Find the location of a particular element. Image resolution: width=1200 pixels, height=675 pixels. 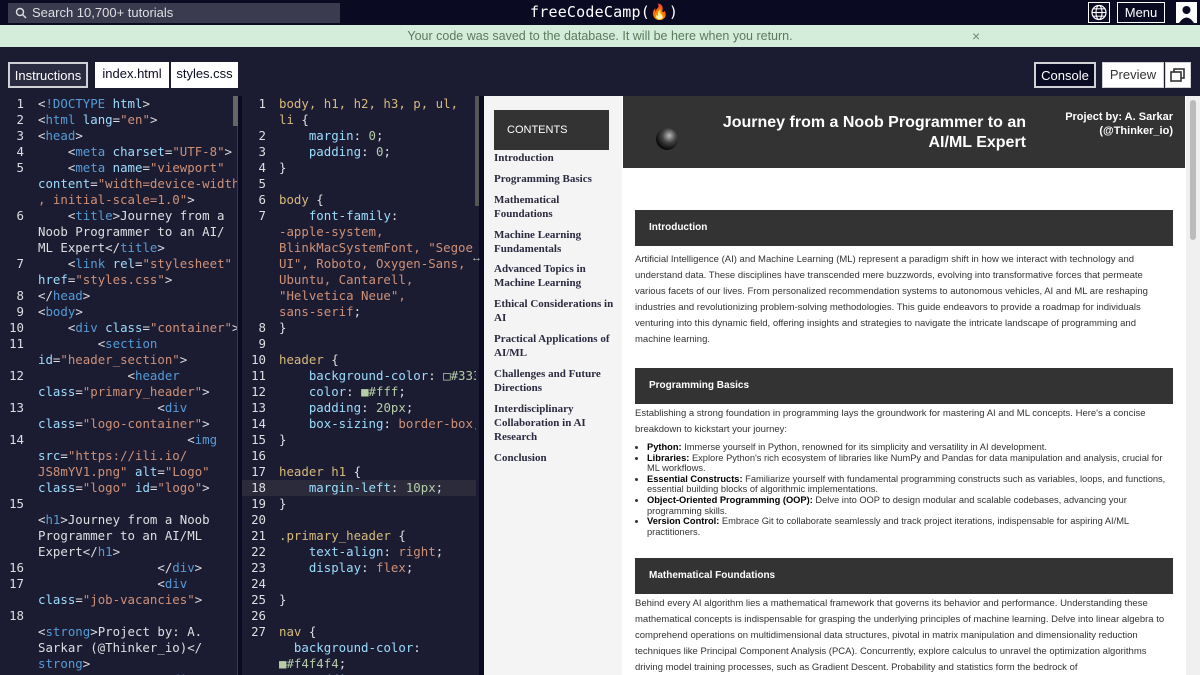

code-line: 11 <section is located at coordinates (118, 344).